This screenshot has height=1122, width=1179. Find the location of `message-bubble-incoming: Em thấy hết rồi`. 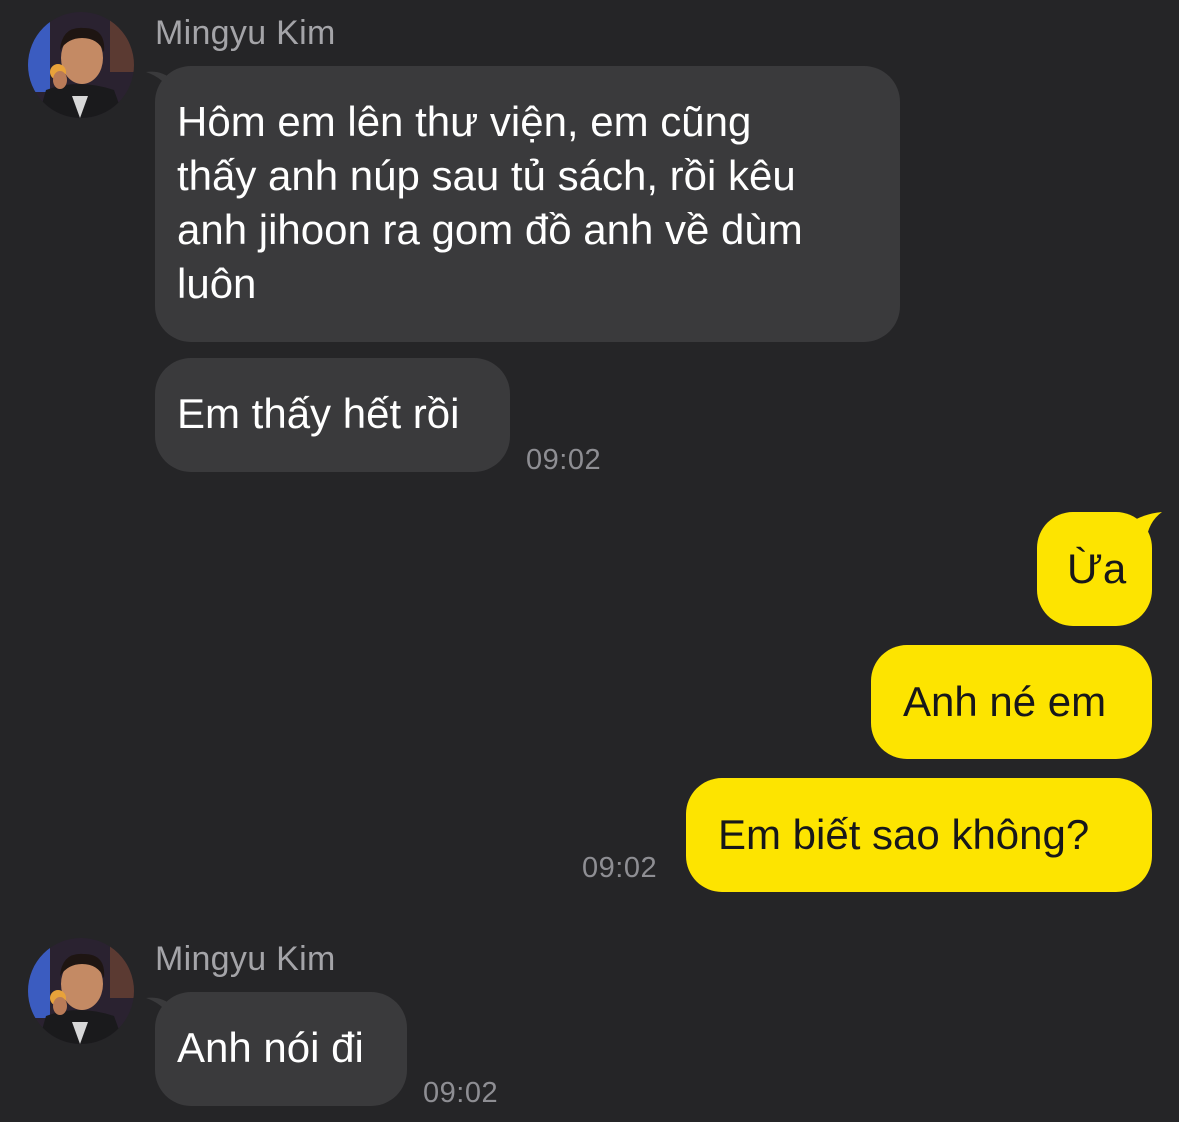

message-bubble-incoming: Em thấy hết rồi is located at coordinates (332, 415).